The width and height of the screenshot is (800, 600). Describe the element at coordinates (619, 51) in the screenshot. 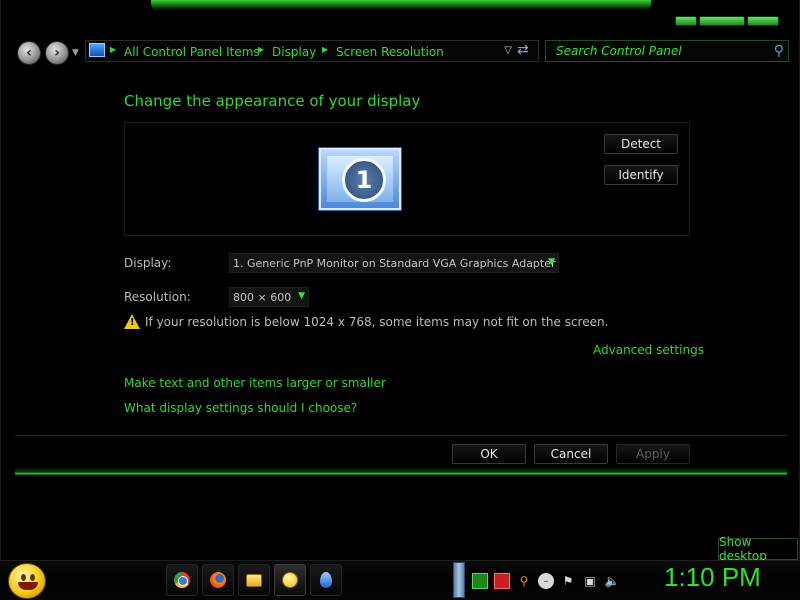

I see `search-placeholder: Search Control Panel` at that location.